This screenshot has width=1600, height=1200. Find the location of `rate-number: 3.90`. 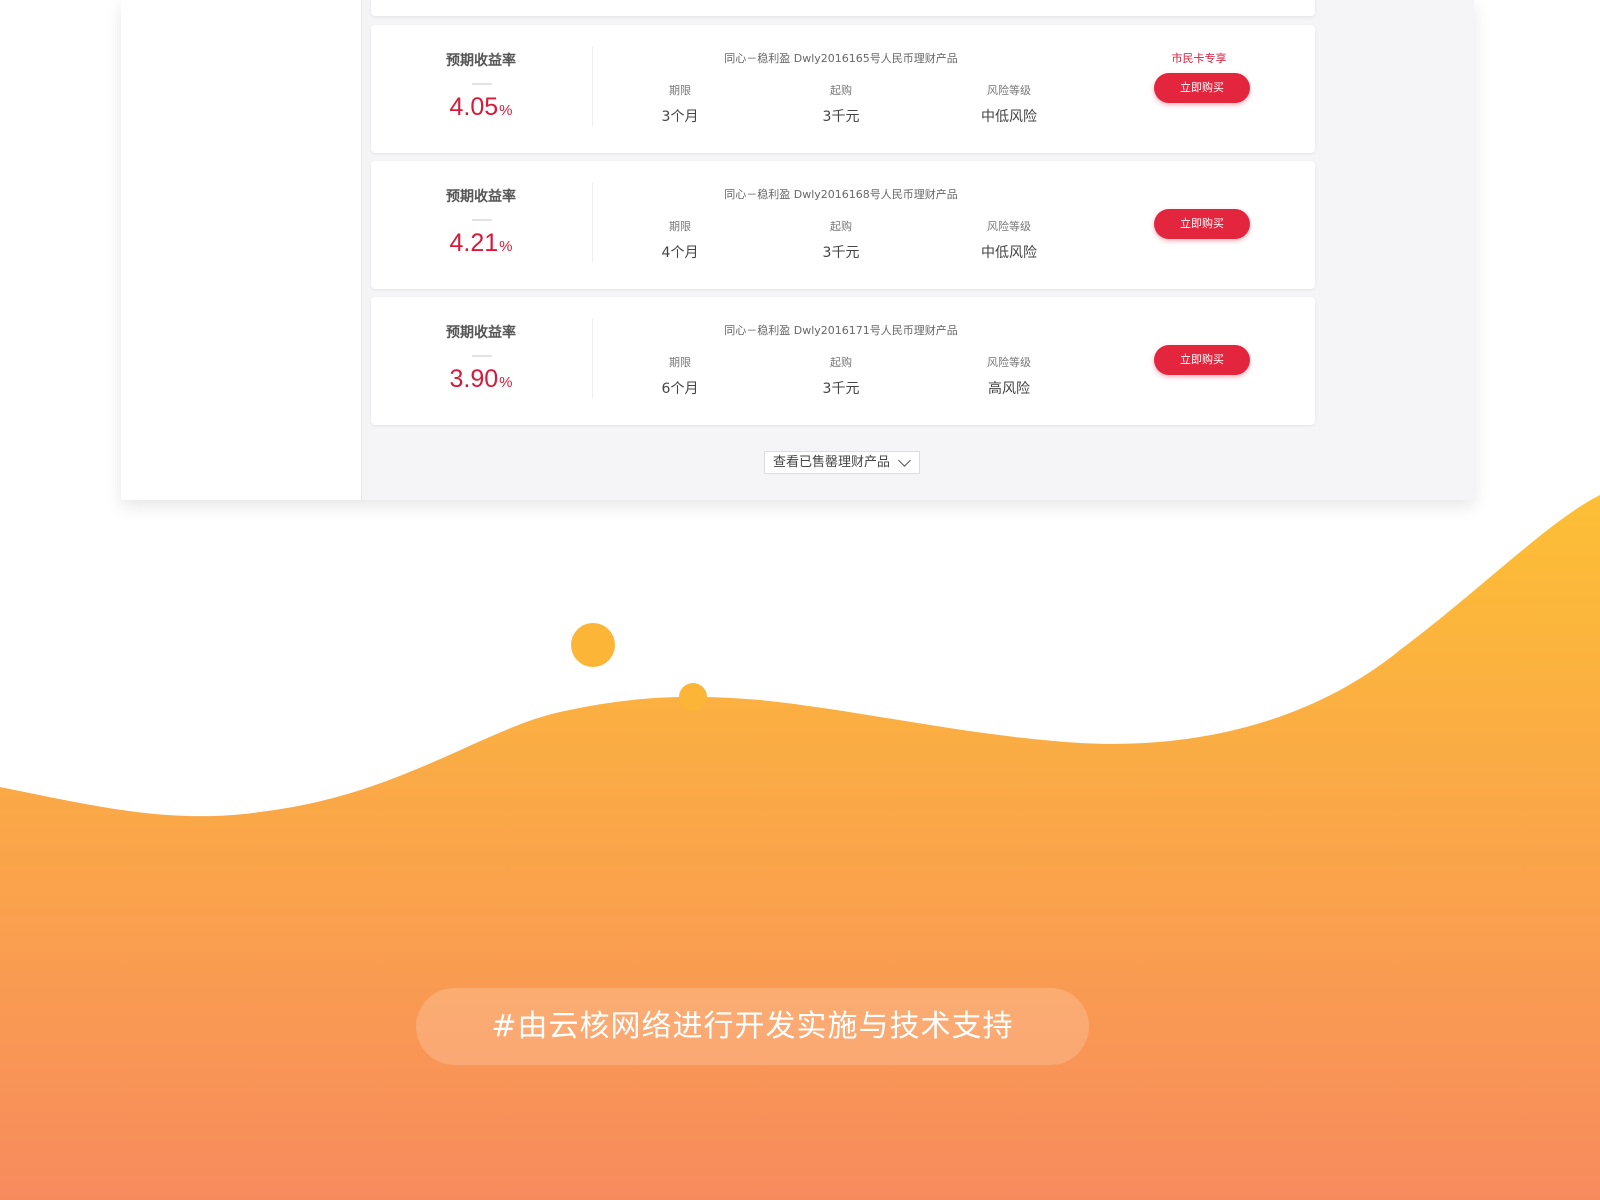

rate-number: 3.90 is located at coordinates (474, 379).